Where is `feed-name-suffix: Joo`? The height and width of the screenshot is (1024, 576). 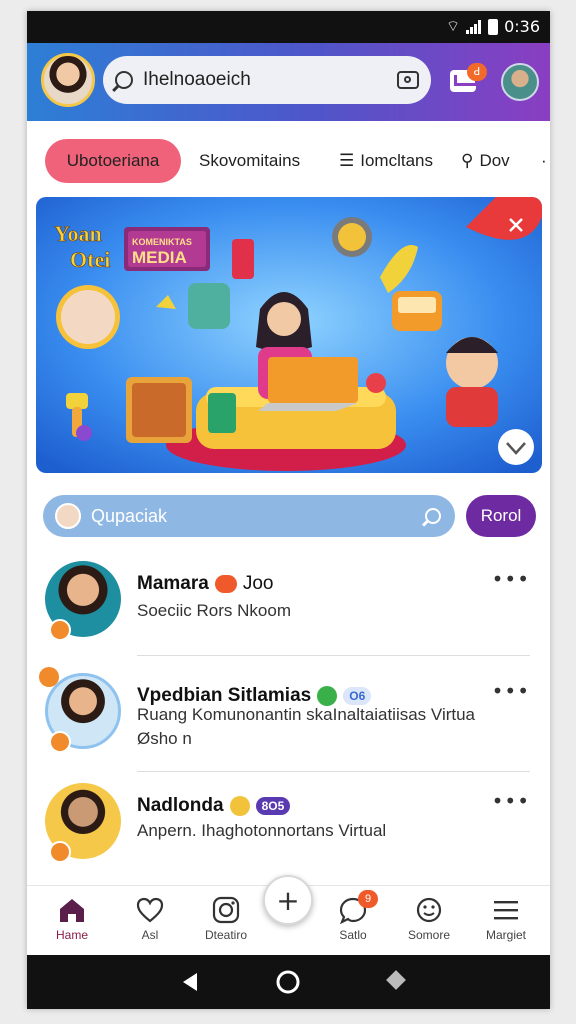
feed-name-suffix: Joo is located at coordinates (258, 583).